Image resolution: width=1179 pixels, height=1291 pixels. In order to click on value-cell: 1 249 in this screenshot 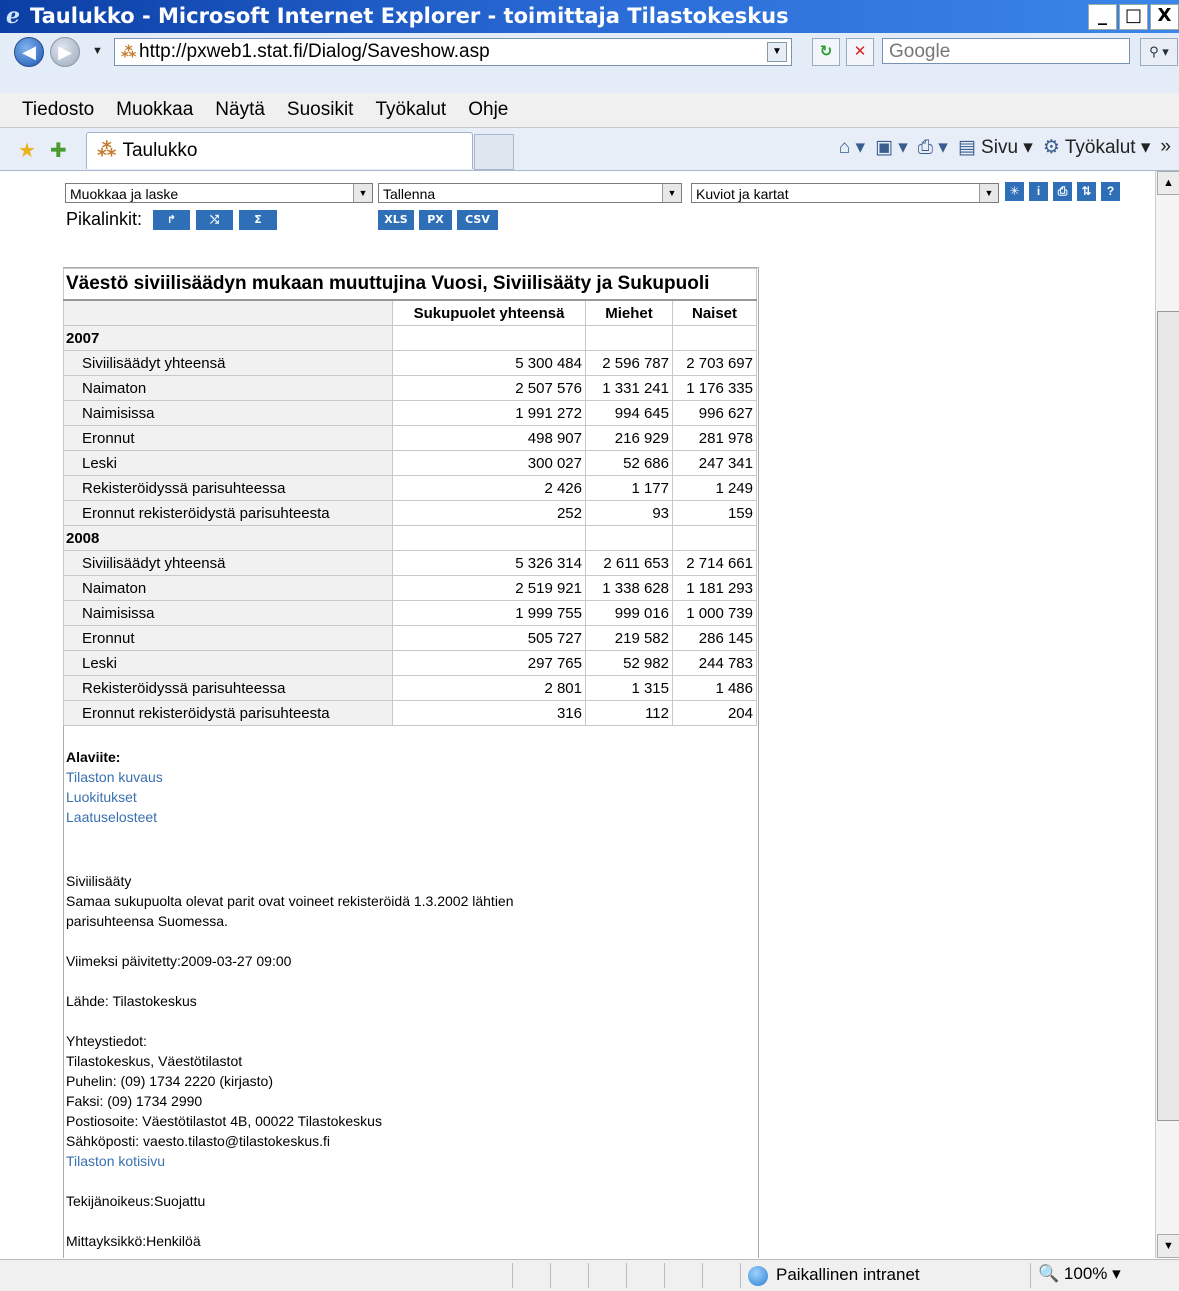, I will do `click(714, 488)`.